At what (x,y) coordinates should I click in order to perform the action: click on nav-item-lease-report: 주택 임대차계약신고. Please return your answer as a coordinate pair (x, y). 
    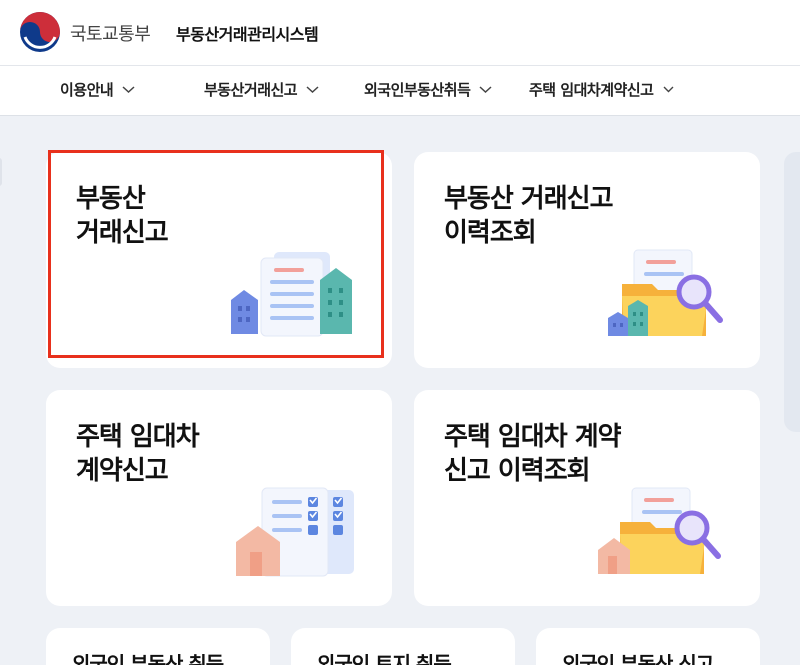
    Looking at the image, I should click on (602, 89).